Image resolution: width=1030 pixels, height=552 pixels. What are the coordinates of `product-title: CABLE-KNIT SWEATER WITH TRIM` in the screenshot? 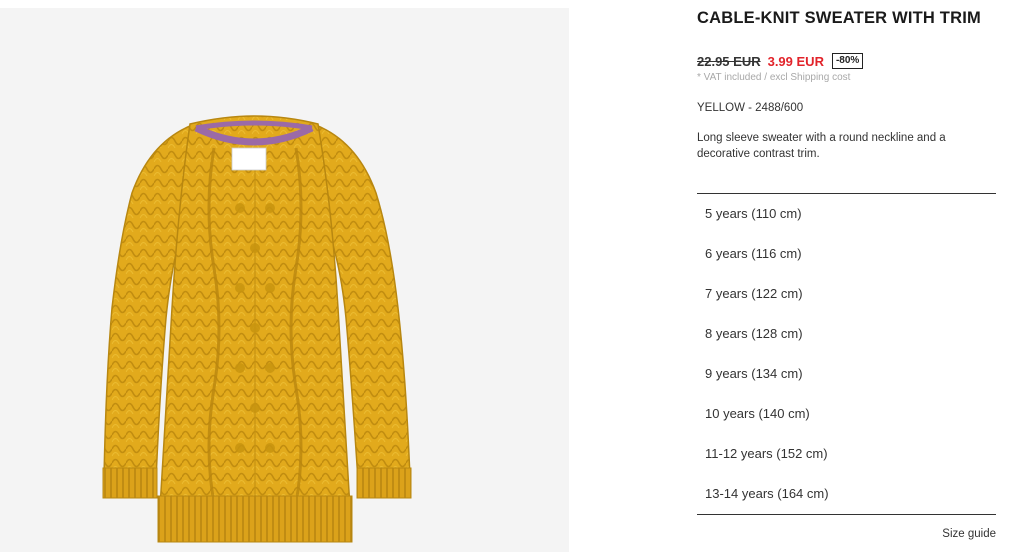 It's located at (839, 18).